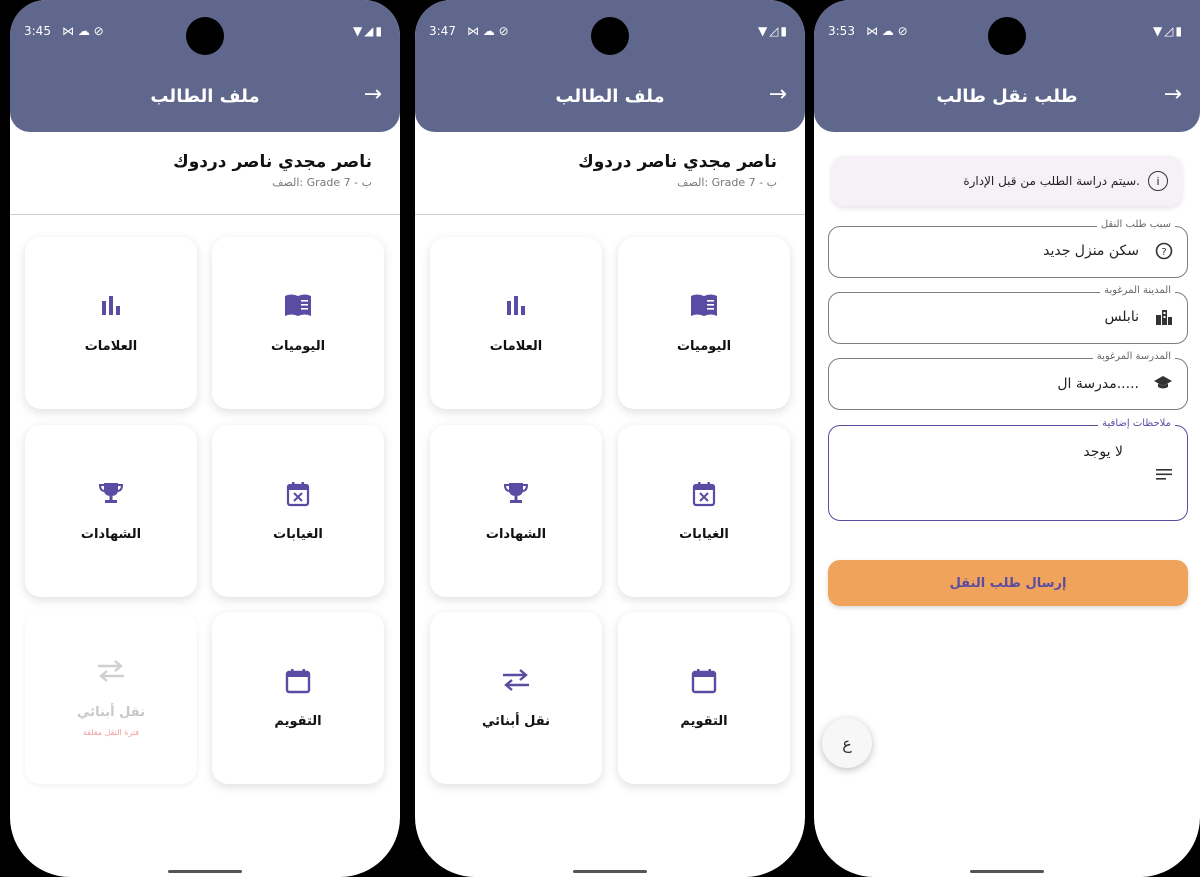 The image size is (1200, 877). Describe the element at coordinates (1008, 469) in the screenshot. I see `notes-field: ملاحظات إضافية لا يوجد` at that location.